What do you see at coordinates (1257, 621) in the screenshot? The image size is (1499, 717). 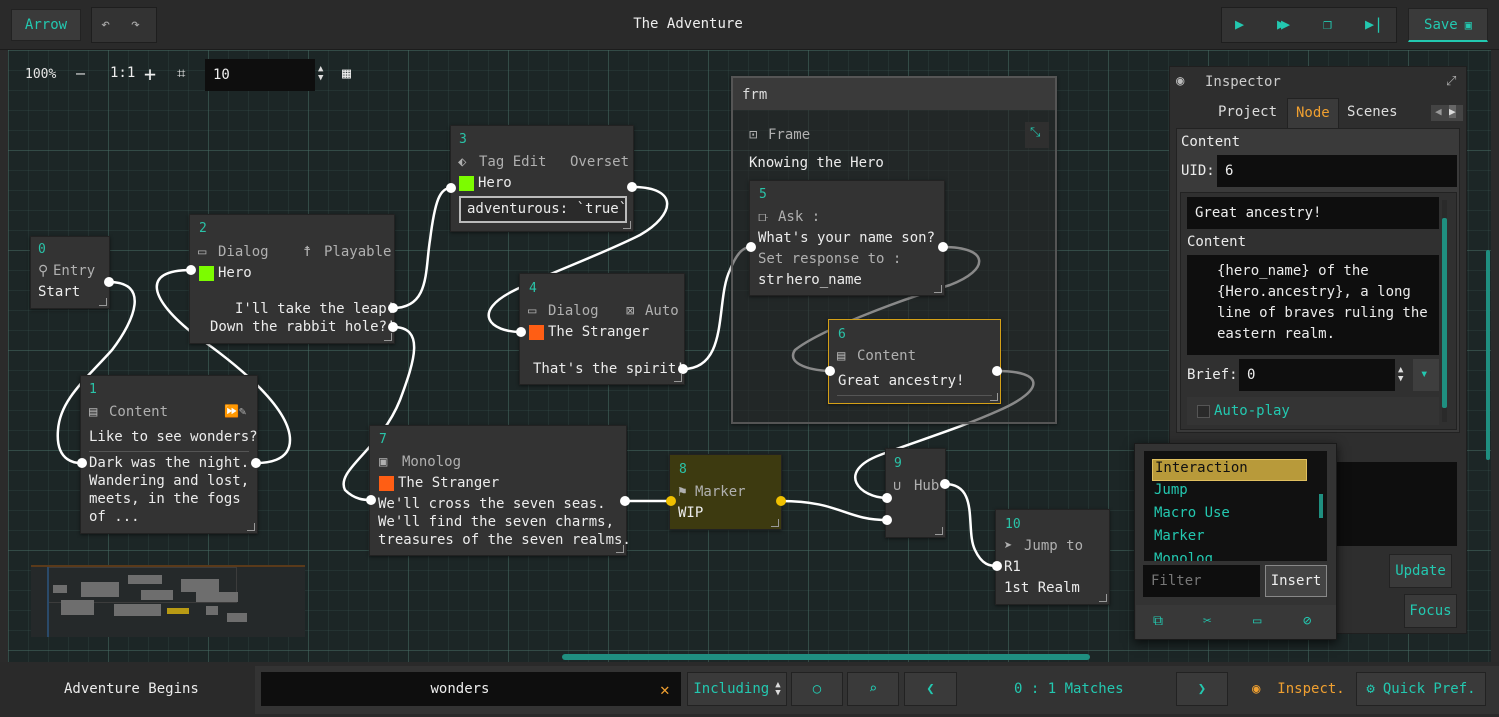 I see `paste-icon: ▭` at bounding box center [1257, 621].